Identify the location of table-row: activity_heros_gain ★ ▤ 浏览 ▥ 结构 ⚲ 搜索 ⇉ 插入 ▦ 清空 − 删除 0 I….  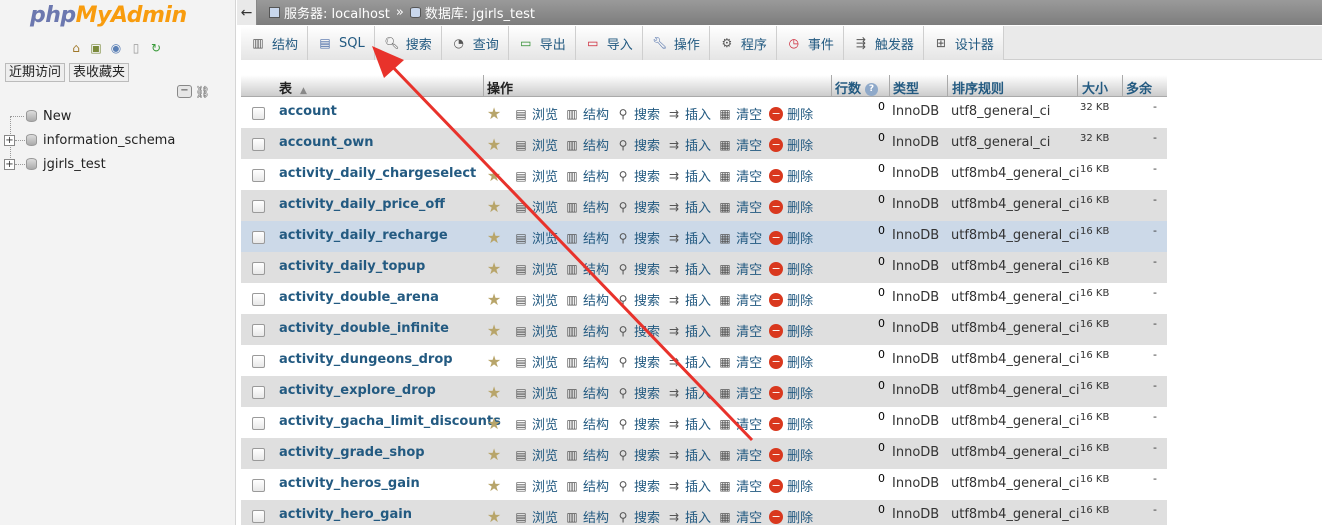
(704, 484).